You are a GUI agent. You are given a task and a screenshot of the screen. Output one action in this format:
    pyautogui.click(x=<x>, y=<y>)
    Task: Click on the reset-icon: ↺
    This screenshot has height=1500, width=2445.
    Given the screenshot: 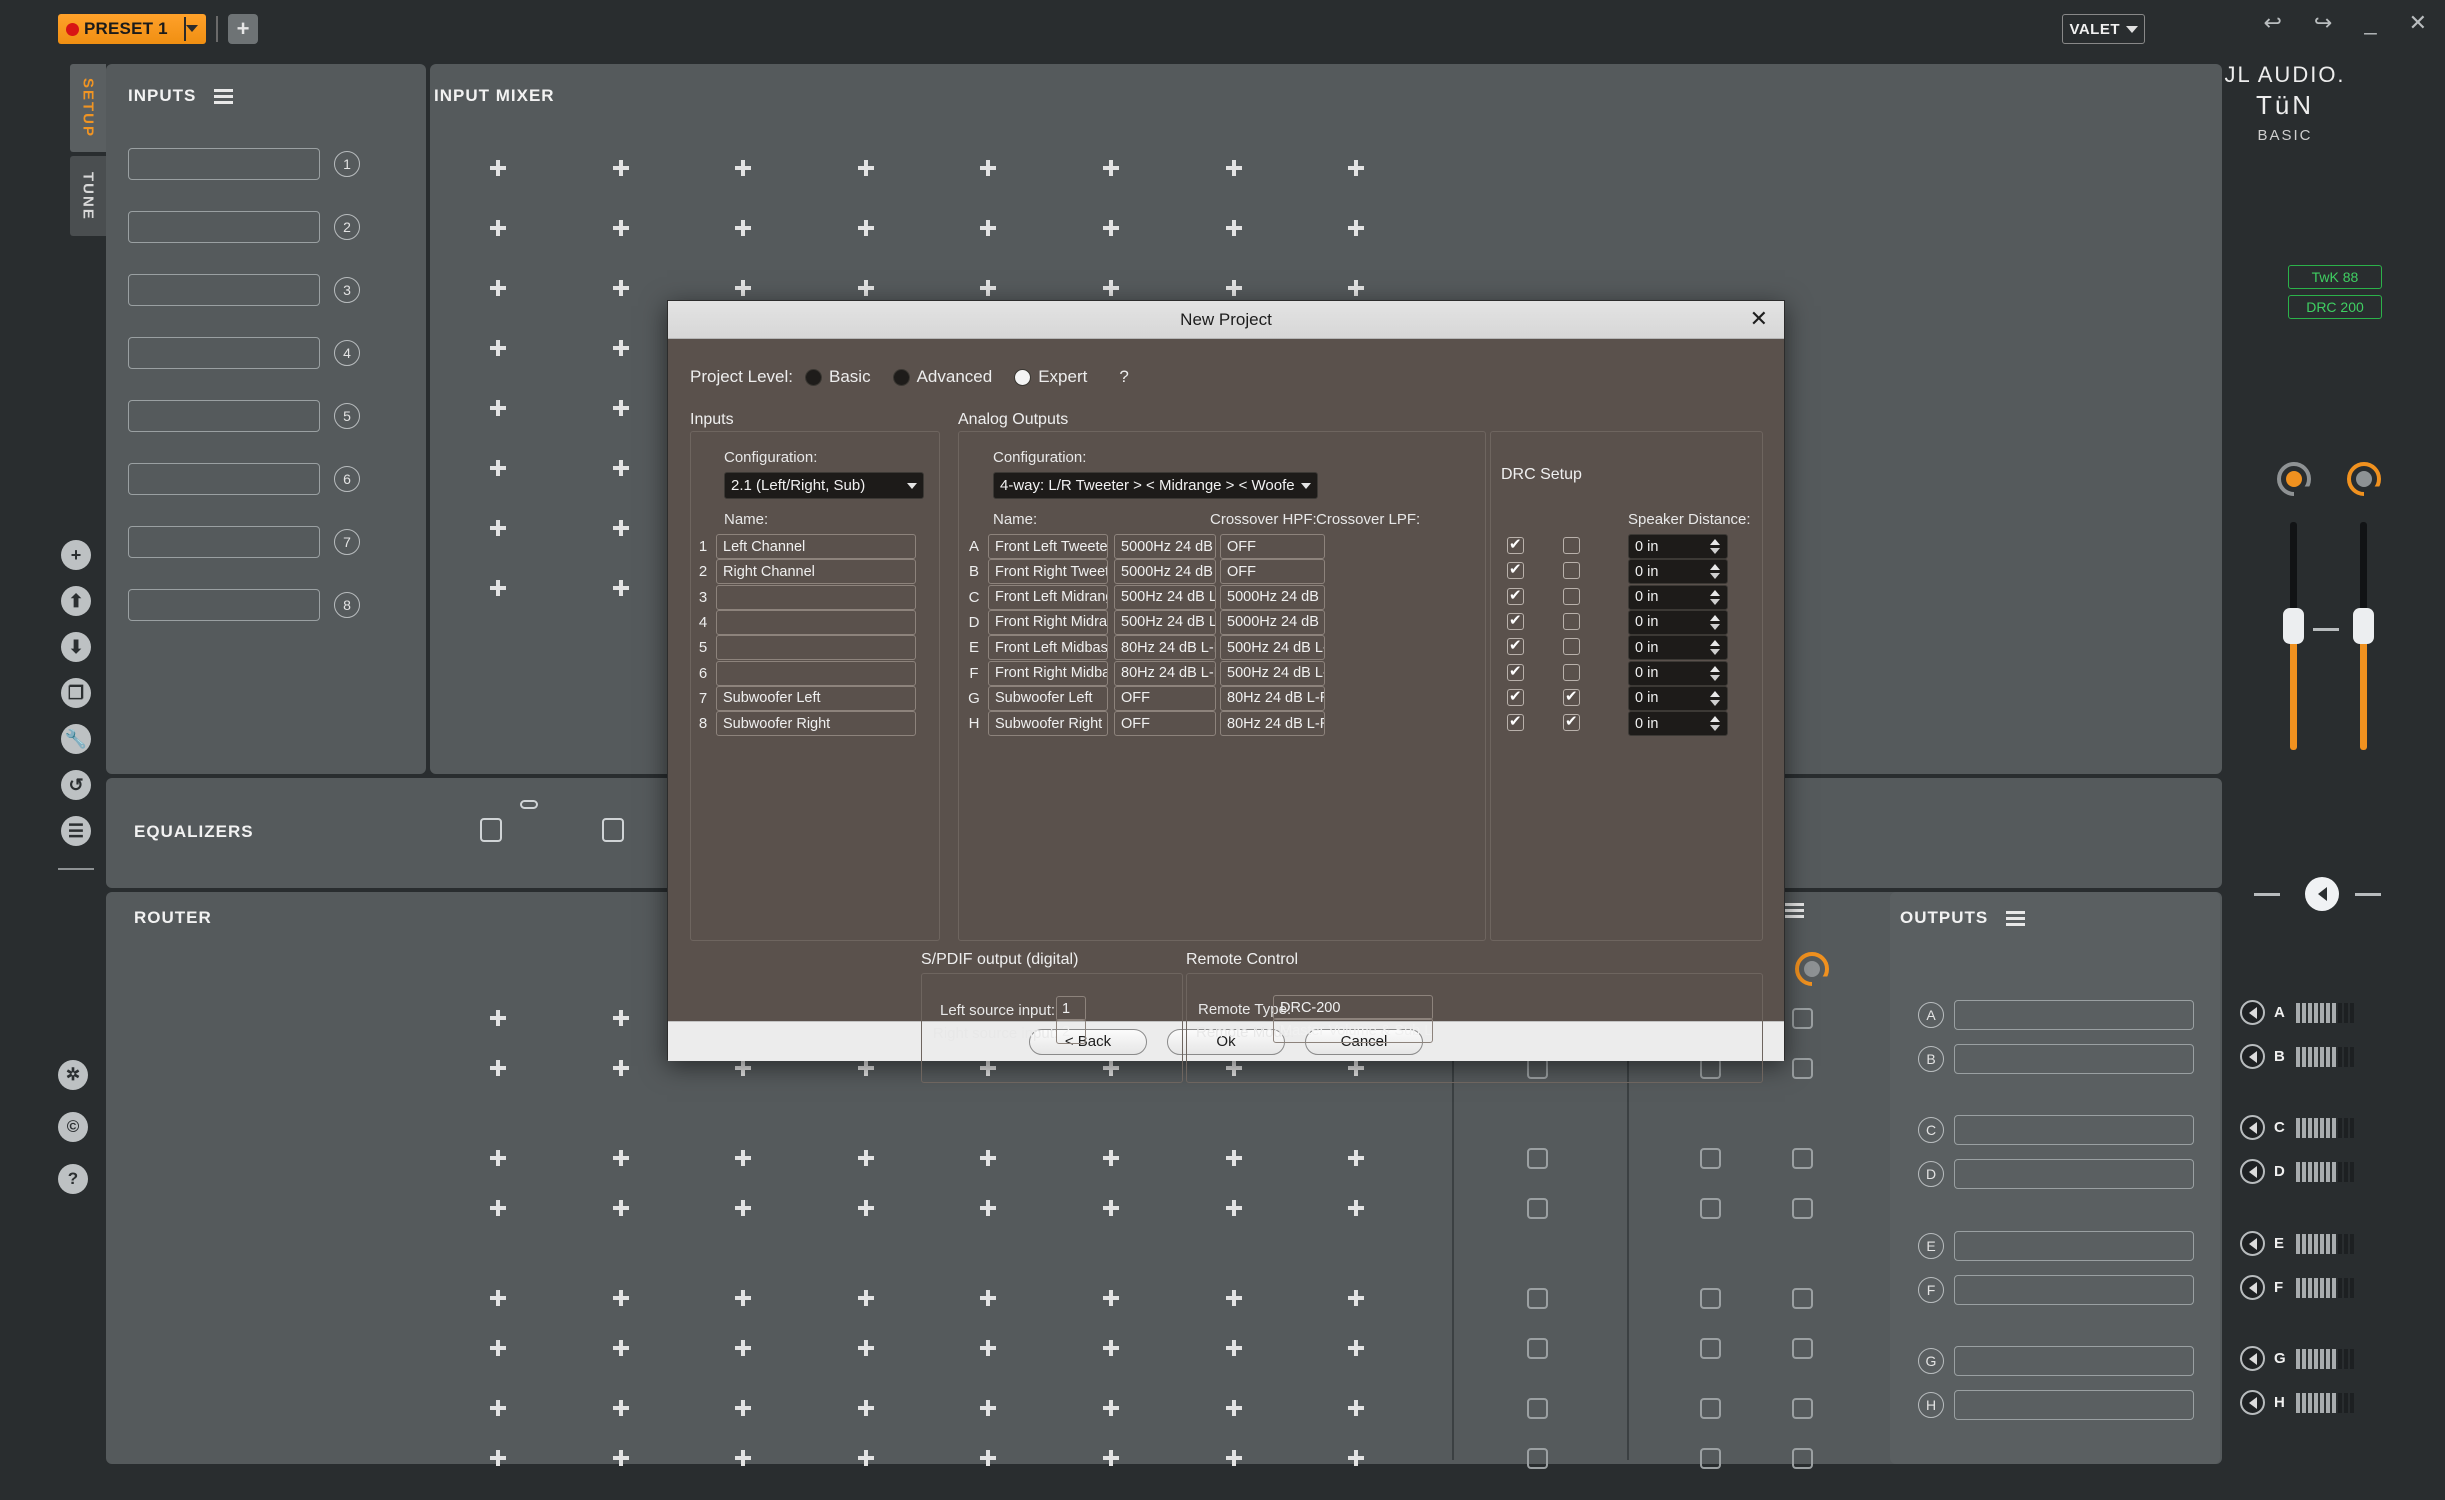 What is the action you would take?
    pyautogui.click(x=76, y=785)
    